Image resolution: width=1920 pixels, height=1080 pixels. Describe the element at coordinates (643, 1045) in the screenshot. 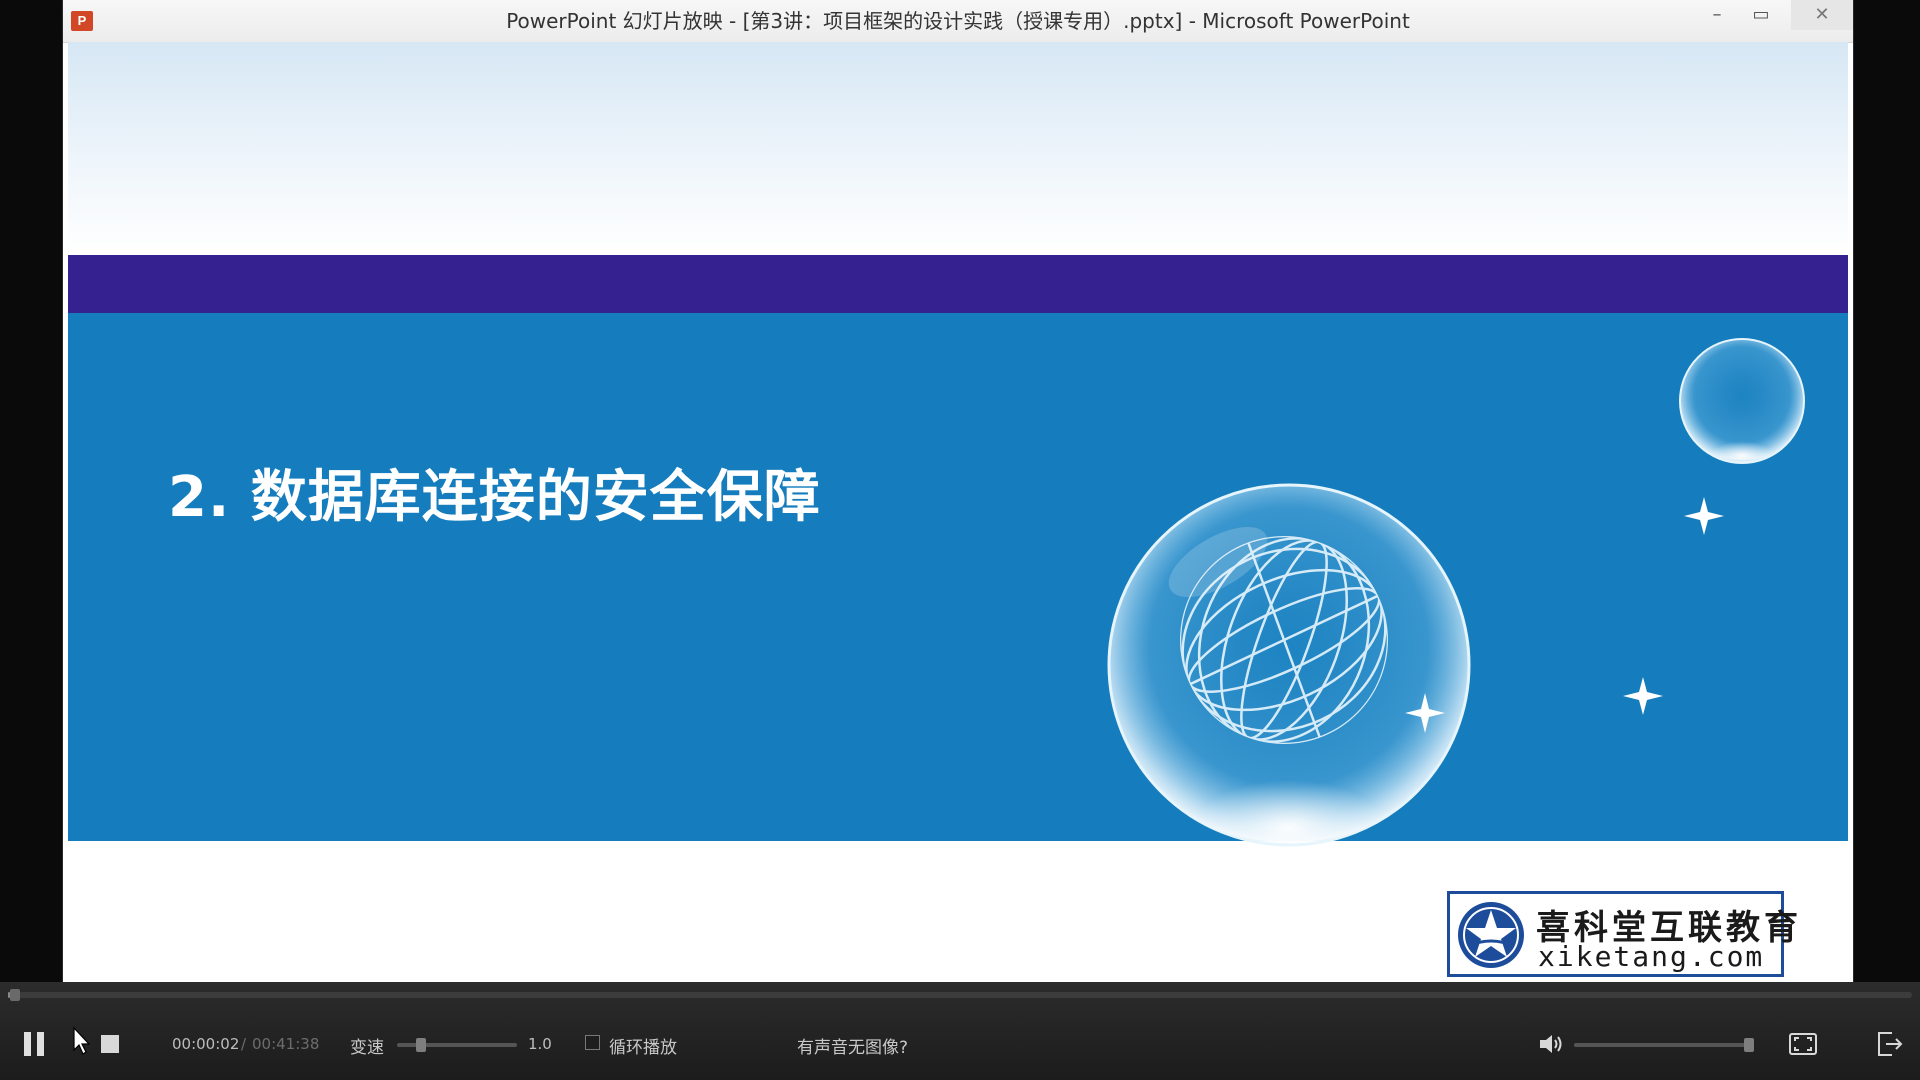

I see `loop-label: 循环播放` at that location.